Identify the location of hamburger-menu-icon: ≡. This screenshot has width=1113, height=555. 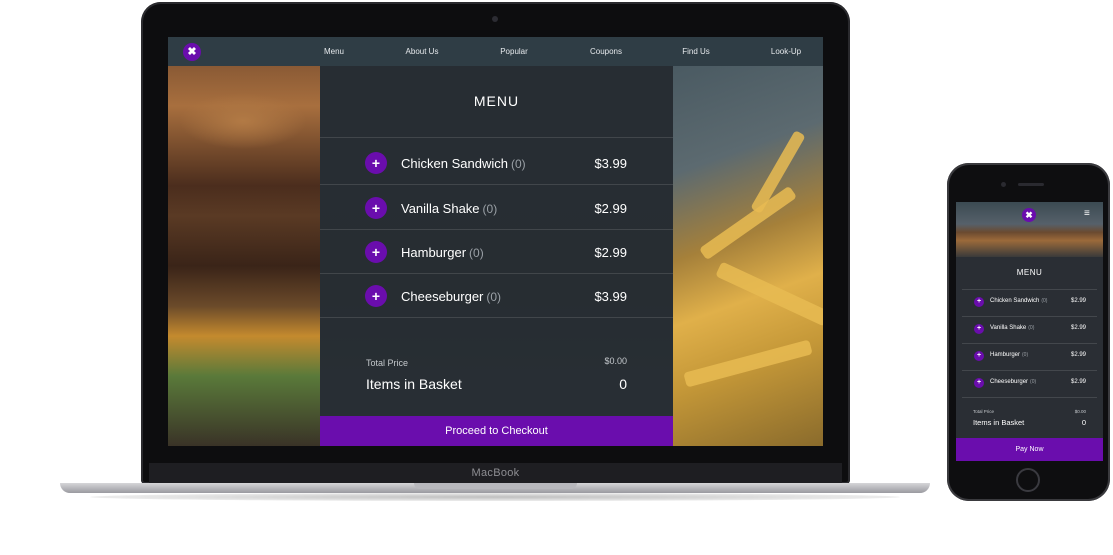
(1087, 214).